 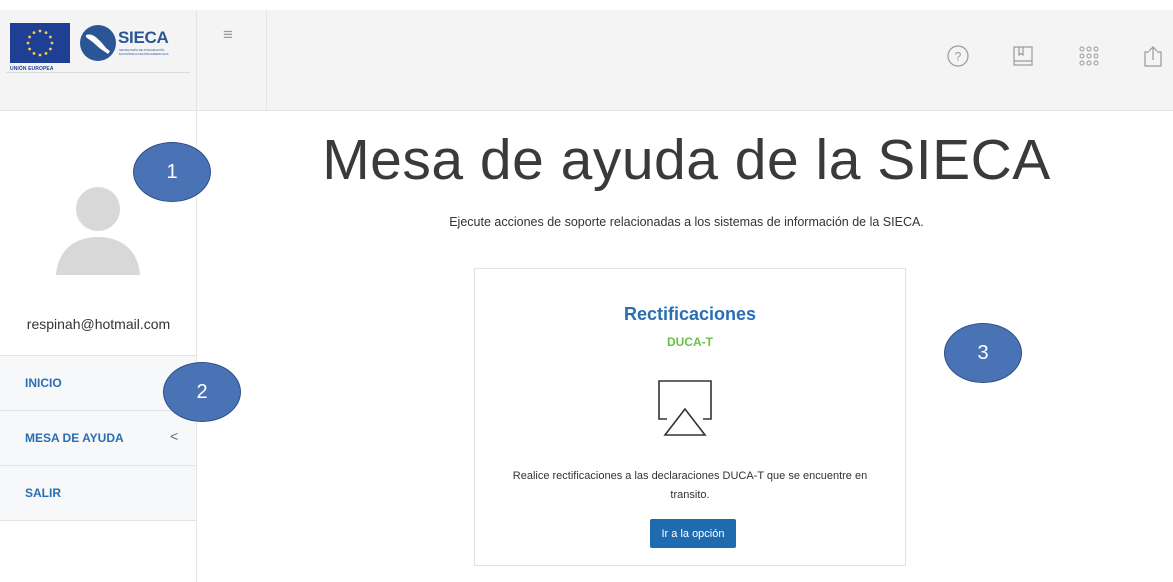 What do you see at coordinates (686, 160) in the screenshot?
I see `page-title: Mesa de ayuda de la SIECA` at bounding box center [686, 160].